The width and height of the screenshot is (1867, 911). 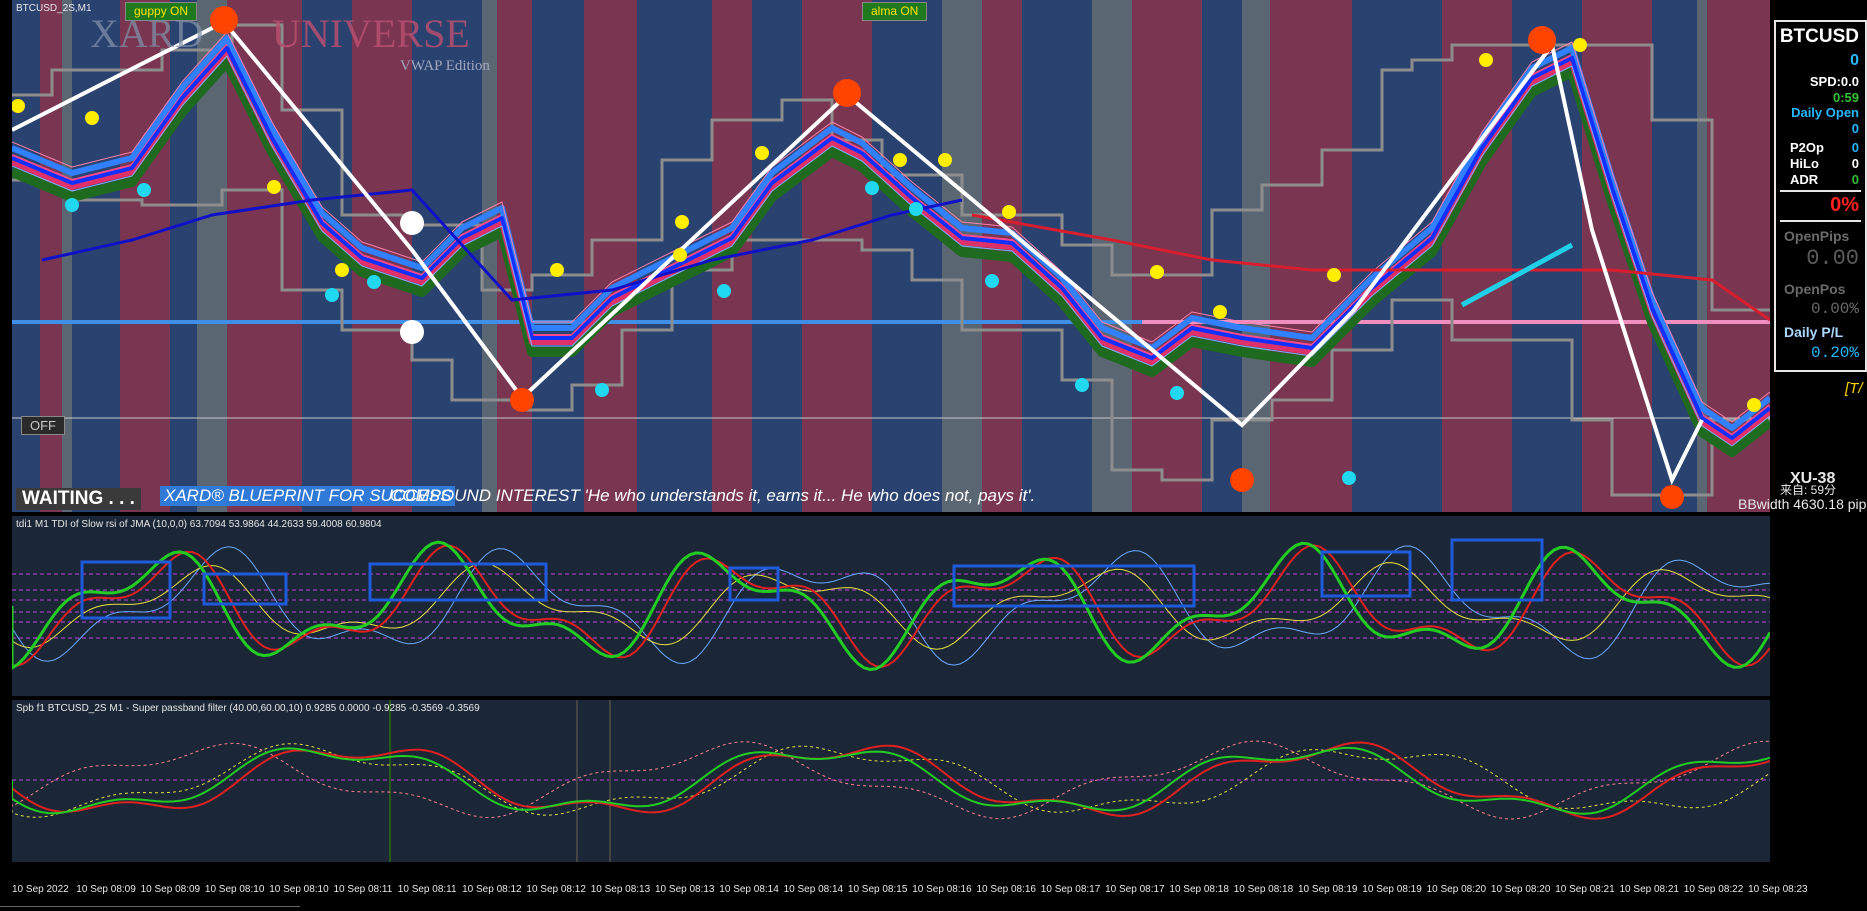 What do you see at coordinates (1844, 205) in the screenshot?
I see `percent-value: 0%` at bounding box center [1844, 205].